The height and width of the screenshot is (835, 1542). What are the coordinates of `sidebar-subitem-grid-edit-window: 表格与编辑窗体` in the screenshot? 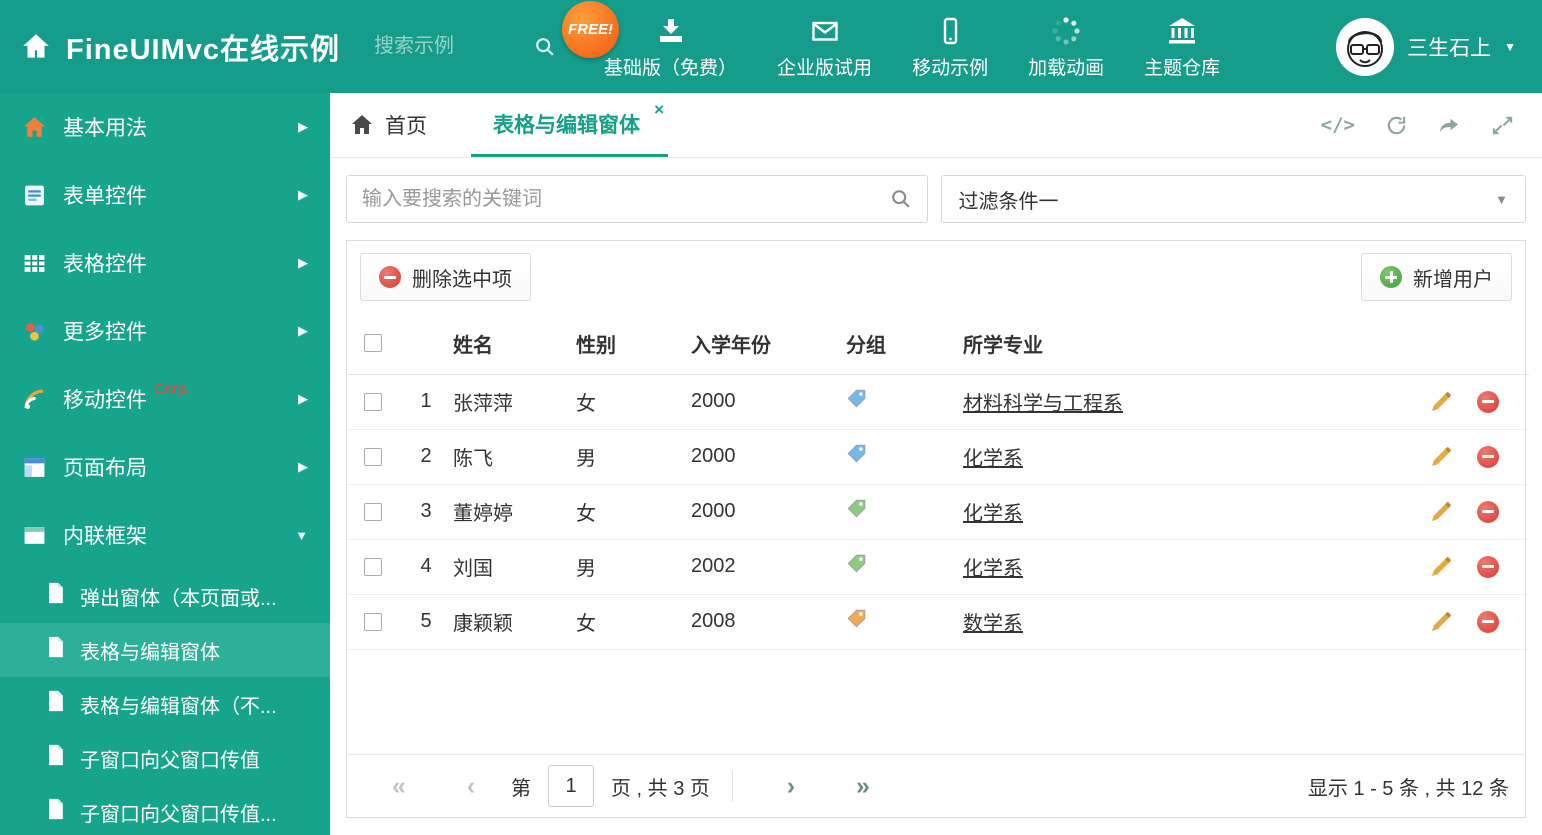 It's located at (165, 650).